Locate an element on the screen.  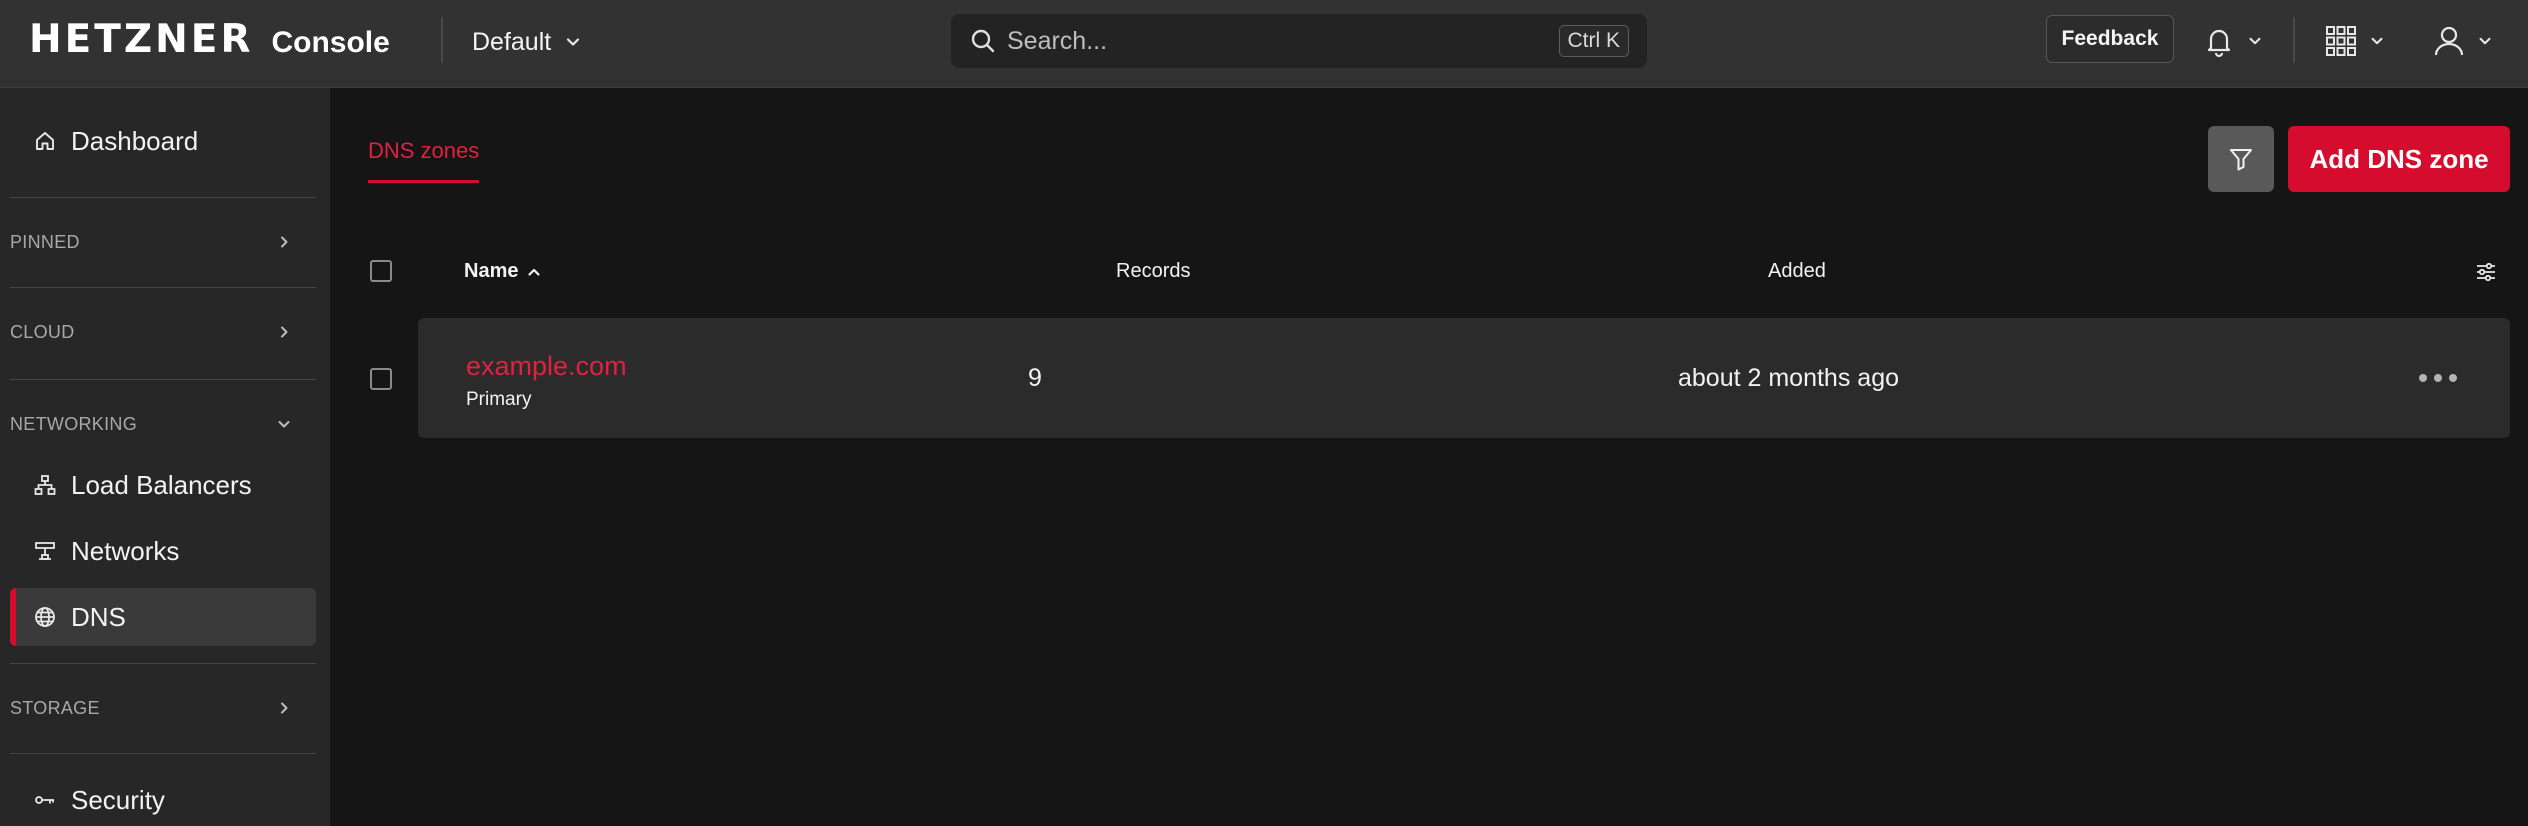
notifications-menu is located at coordinates (2233, 41).